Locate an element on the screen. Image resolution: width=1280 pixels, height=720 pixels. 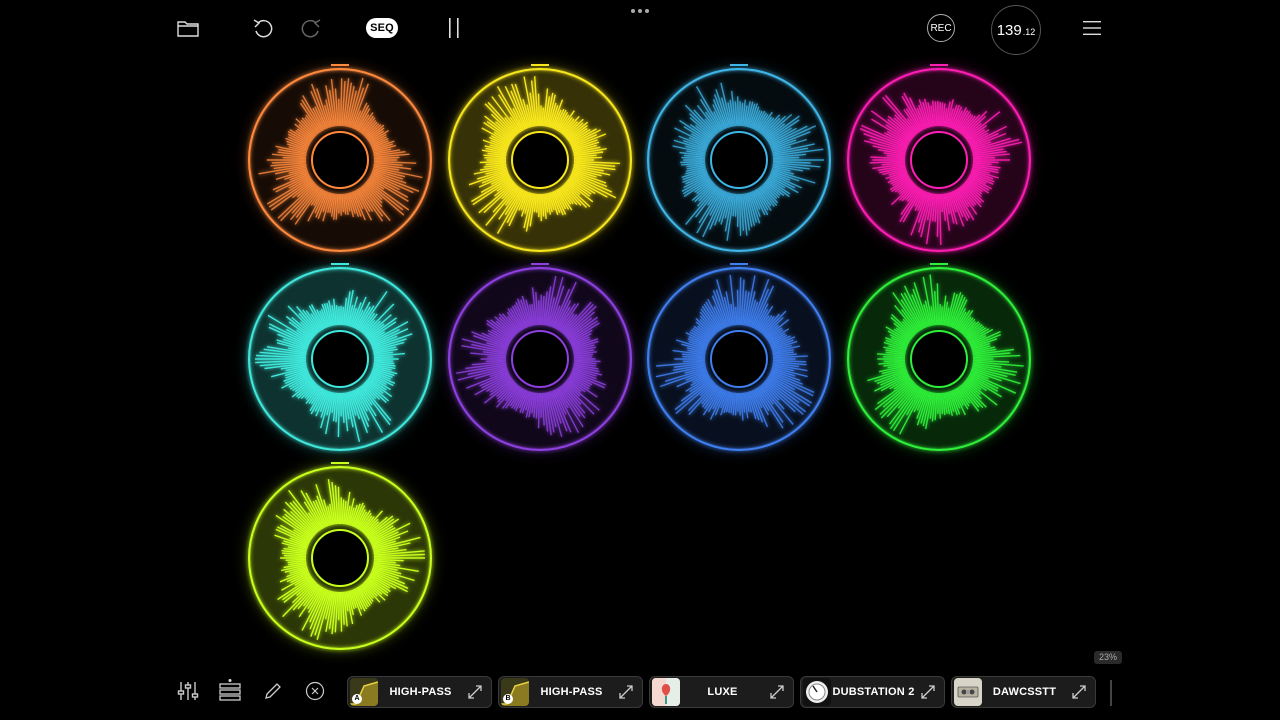
effect-slot-high-pass-a: A HIGH-PASS is located at coordinates (419, 692).